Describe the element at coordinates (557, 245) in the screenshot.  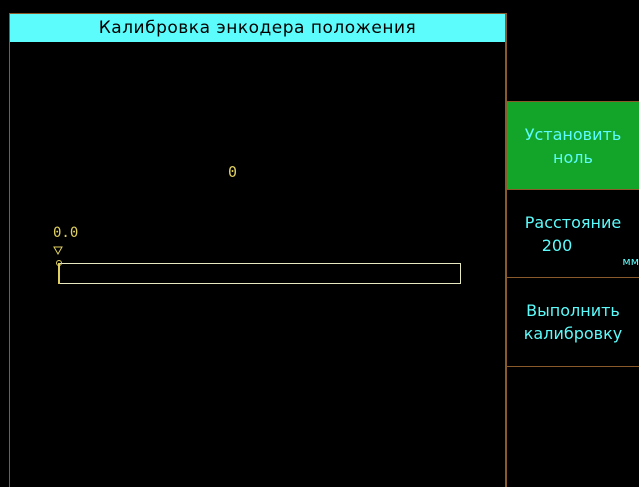
I see `distance-value: 200` at that location.